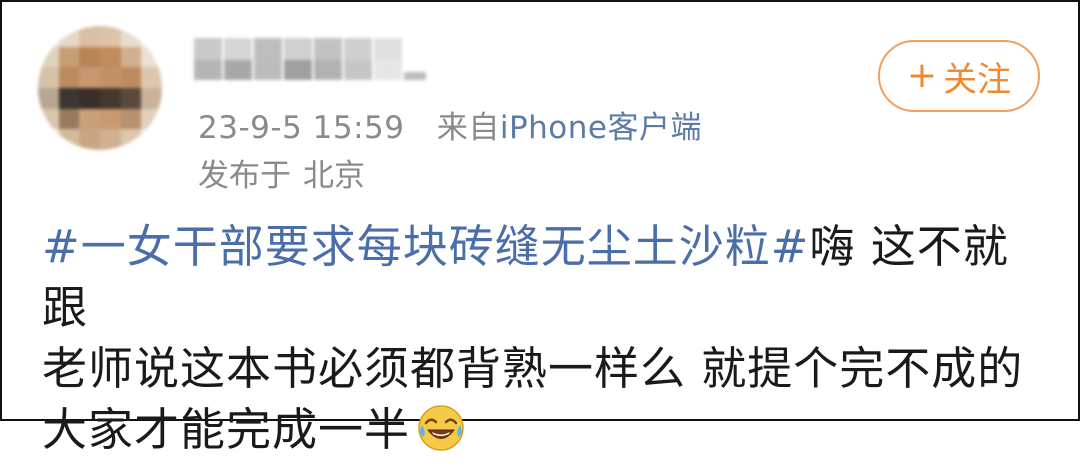 Image resolution: width=1080 pixels, height=468 pixels. Describe the element at coordinates (977, 79) in the screenshot. I see `follow-button-label: 关注` at that location.